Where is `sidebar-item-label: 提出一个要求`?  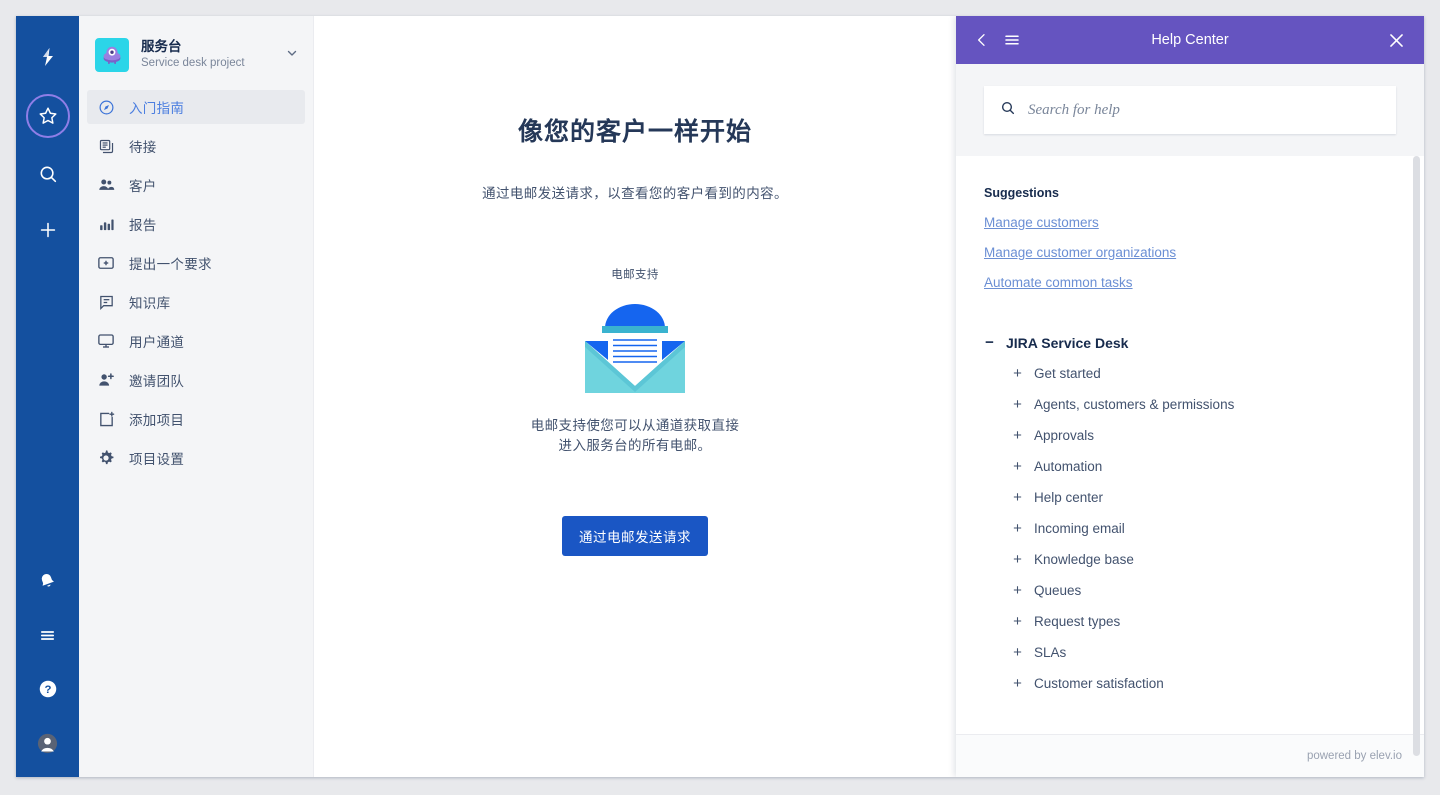
sidebar-item-label: 提出一个要求 is located at coordinates (170, 264).